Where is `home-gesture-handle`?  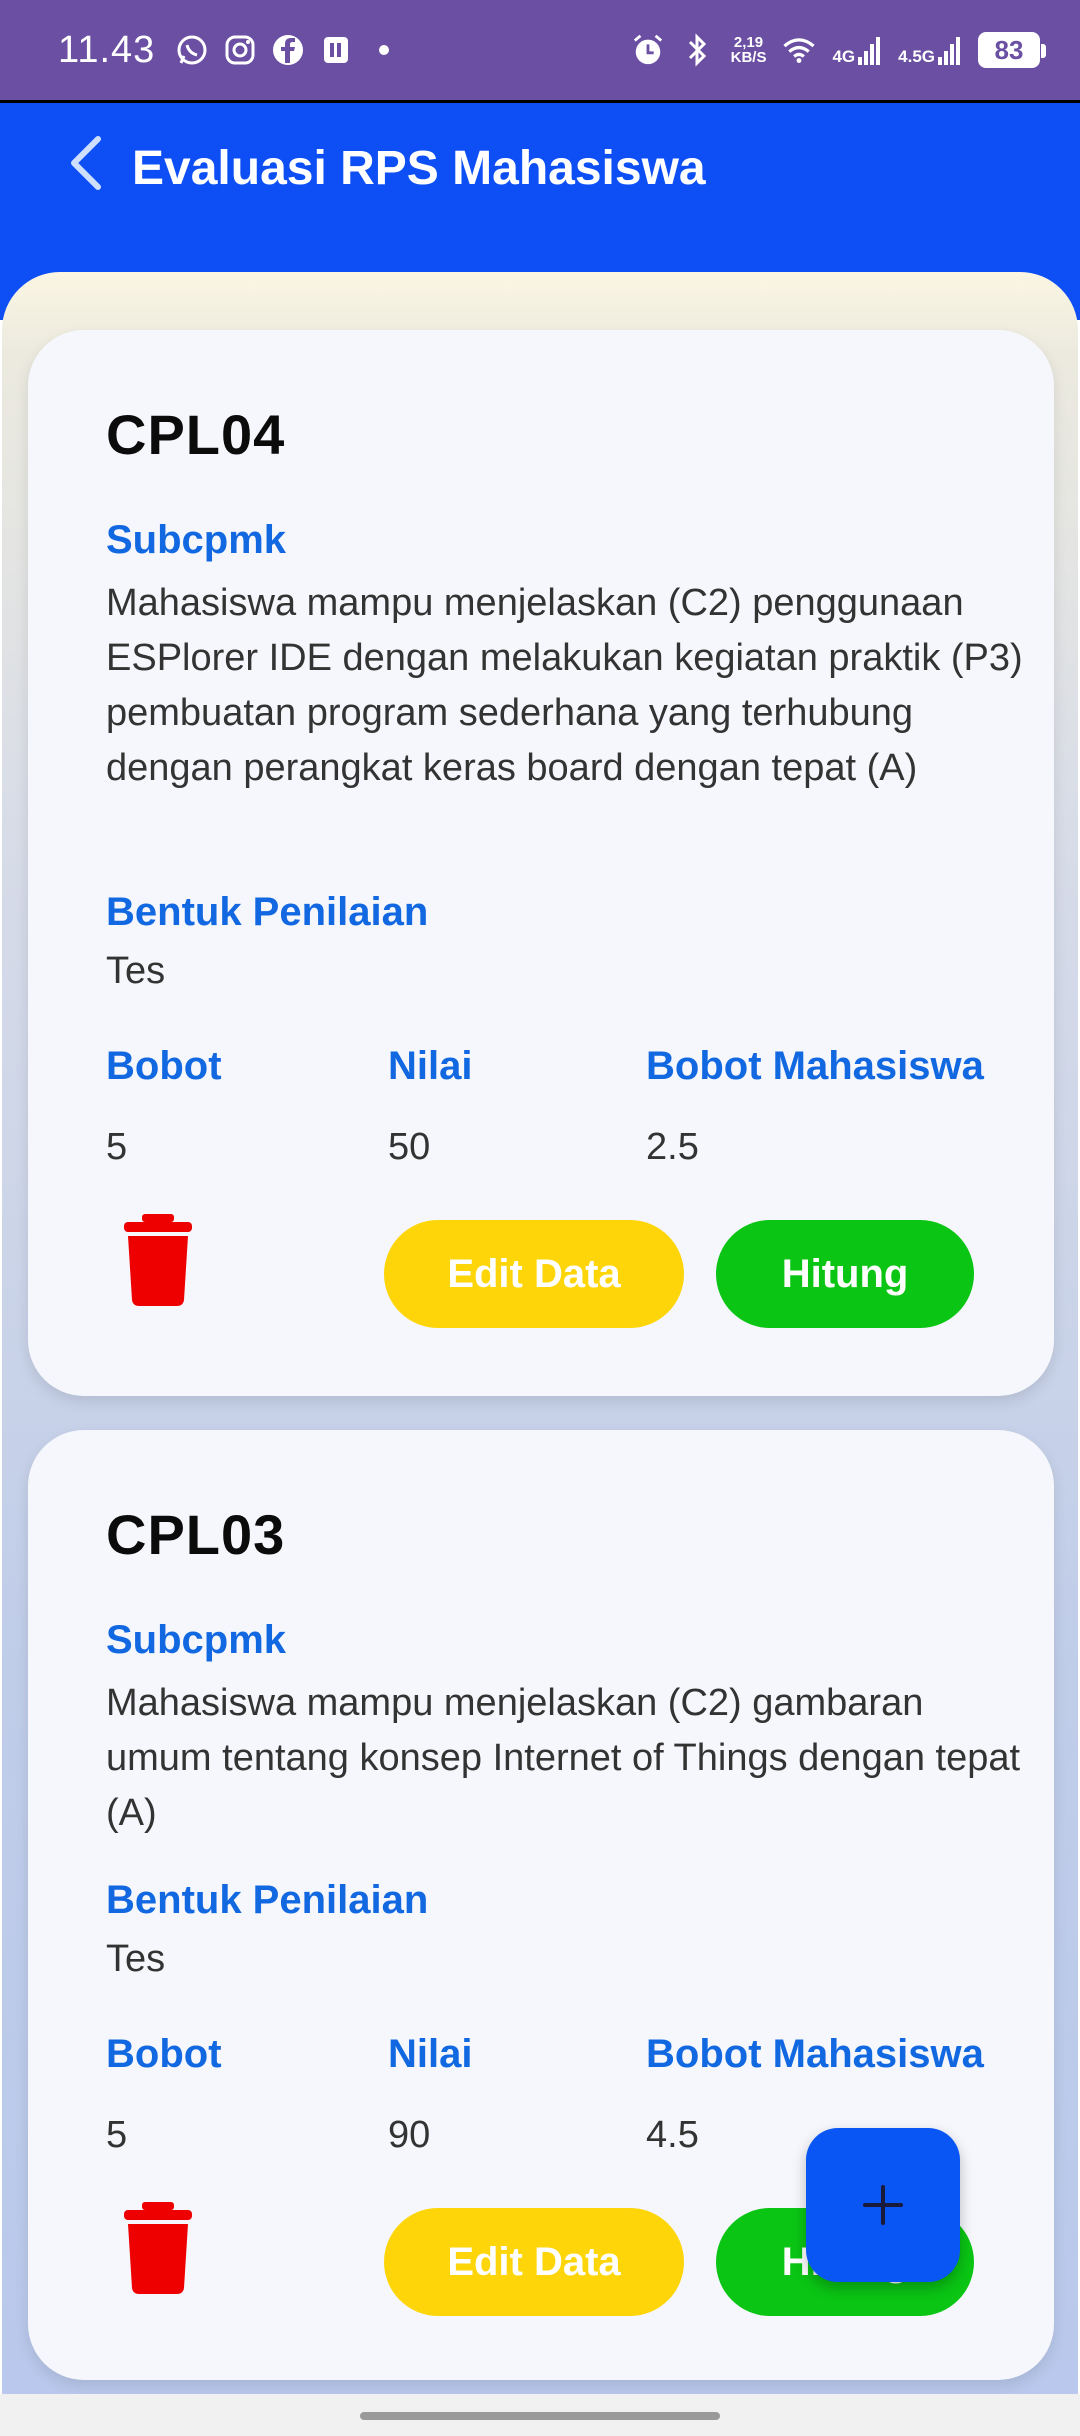
home-gesture-handle is located at coordinates (540, 2416).